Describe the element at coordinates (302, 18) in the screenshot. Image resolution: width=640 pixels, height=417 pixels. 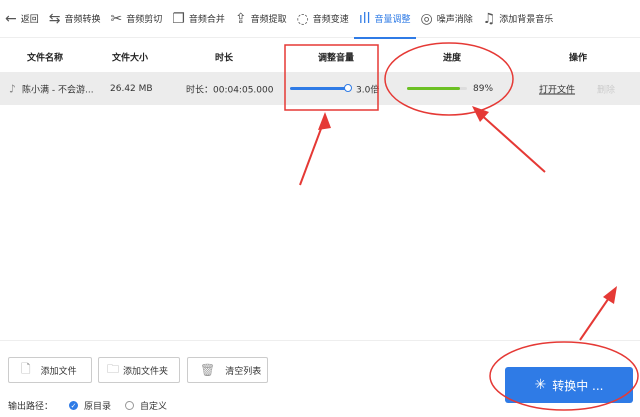
I see `speed-icon: ◌` at that location.